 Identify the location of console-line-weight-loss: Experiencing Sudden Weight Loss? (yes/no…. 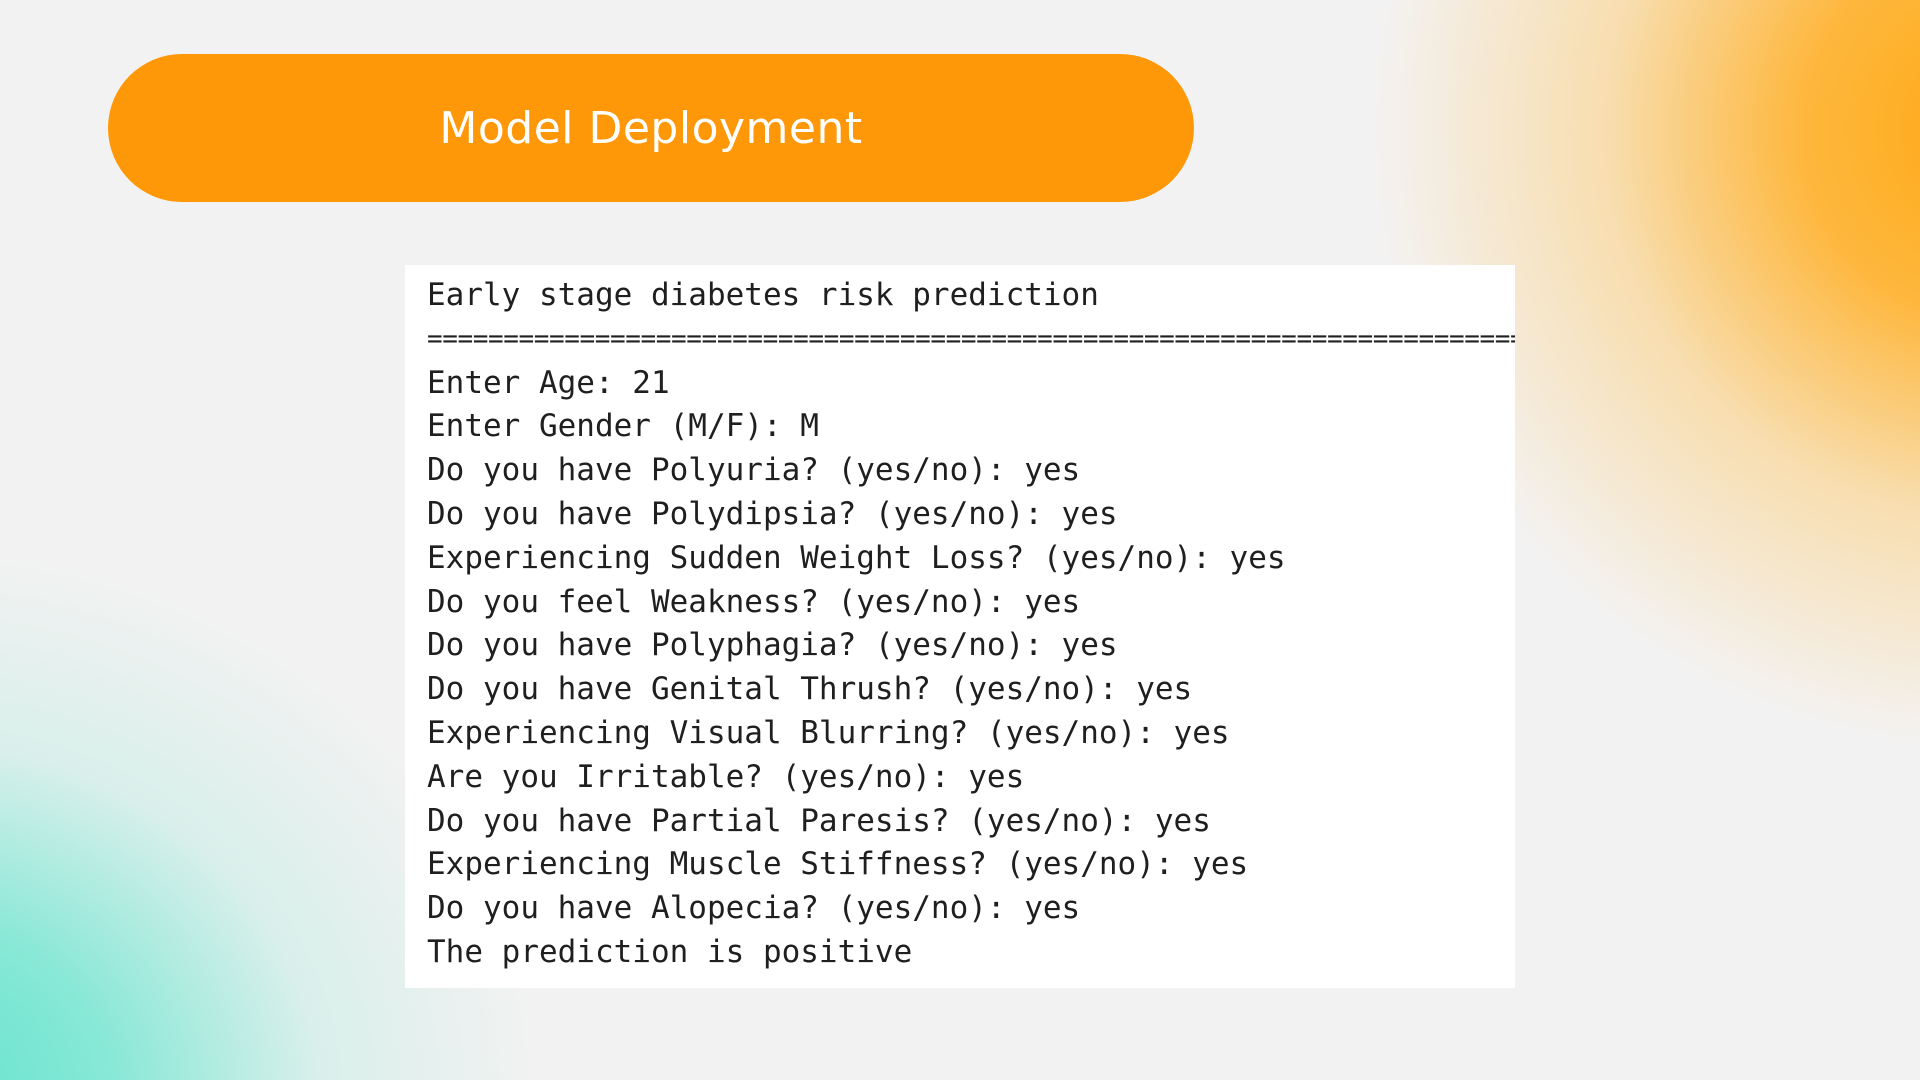
(856, 557).